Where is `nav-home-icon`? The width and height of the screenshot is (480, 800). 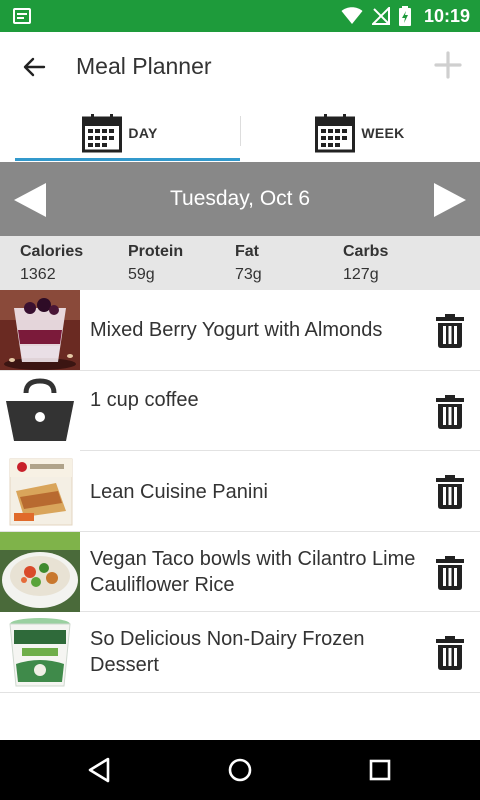
nav-home-icon is located at coordinates (240, 770).